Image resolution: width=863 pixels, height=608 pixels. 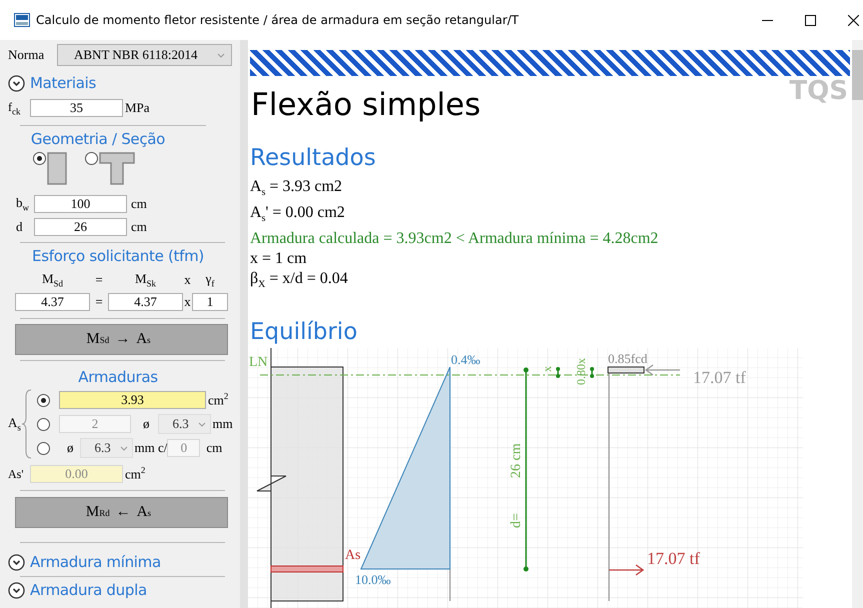 What do you see at coordinates (27, 55) in the screenshot?
I see `norma-label: Norma` at bounding box center [27, 55].